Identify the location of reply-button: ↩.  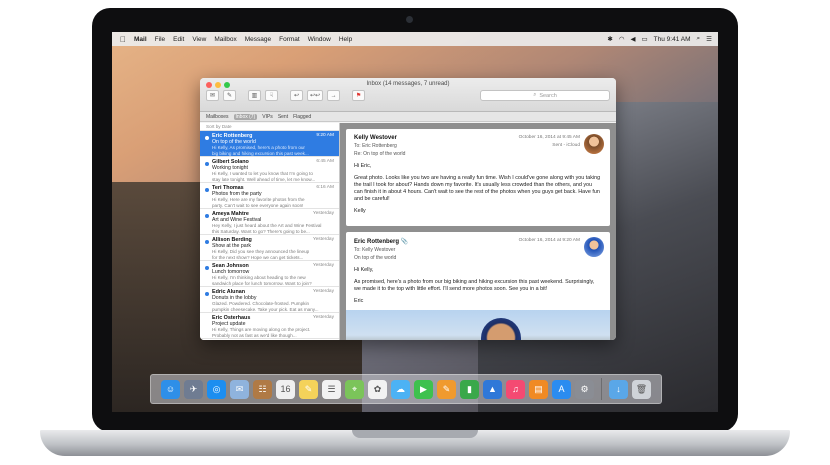
(296, 95).